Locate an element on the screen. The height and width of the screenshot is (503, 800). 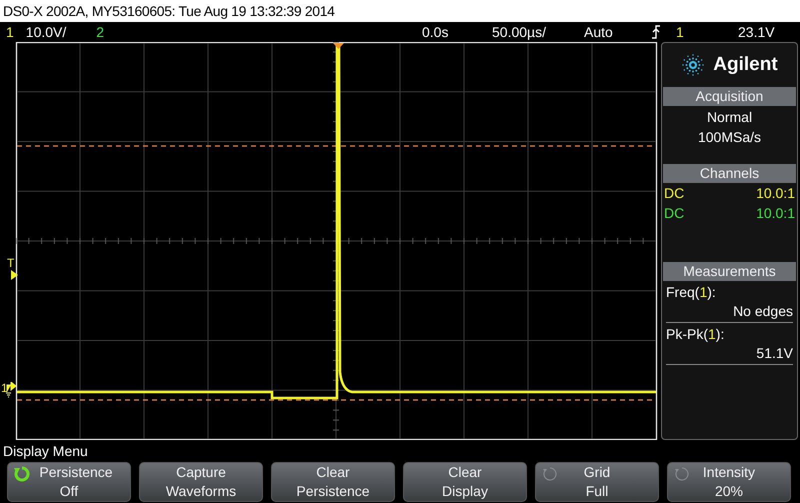
section-header: Acquisition is located at coordinates (729, 96).